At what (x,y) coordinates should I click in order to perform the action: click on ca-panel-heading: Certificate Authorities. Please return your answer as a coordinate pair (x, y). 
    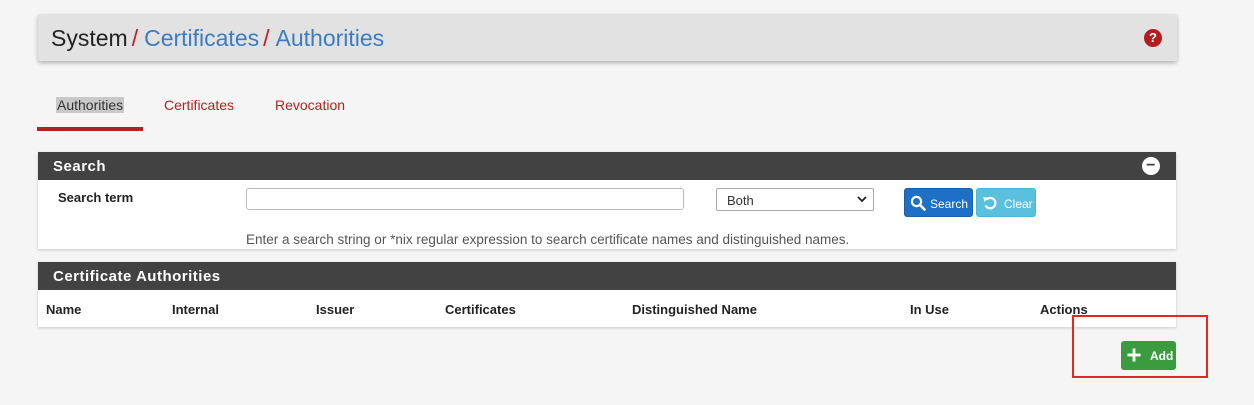
    Looking at the image, I should click on (607, 276).